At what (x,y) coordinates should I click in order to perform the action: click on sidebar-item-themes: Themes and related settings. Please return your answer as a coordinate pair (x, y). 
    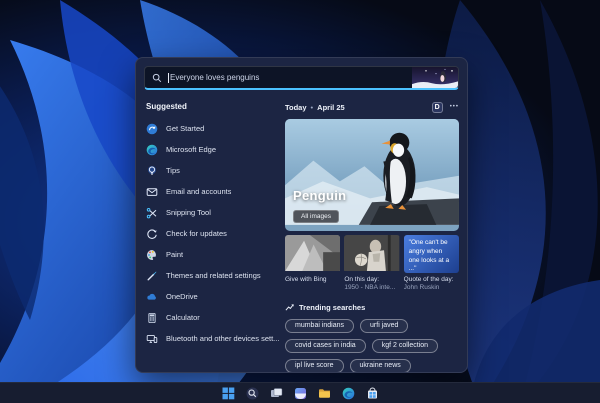
    Looking at the image, I should click on (212, 275).